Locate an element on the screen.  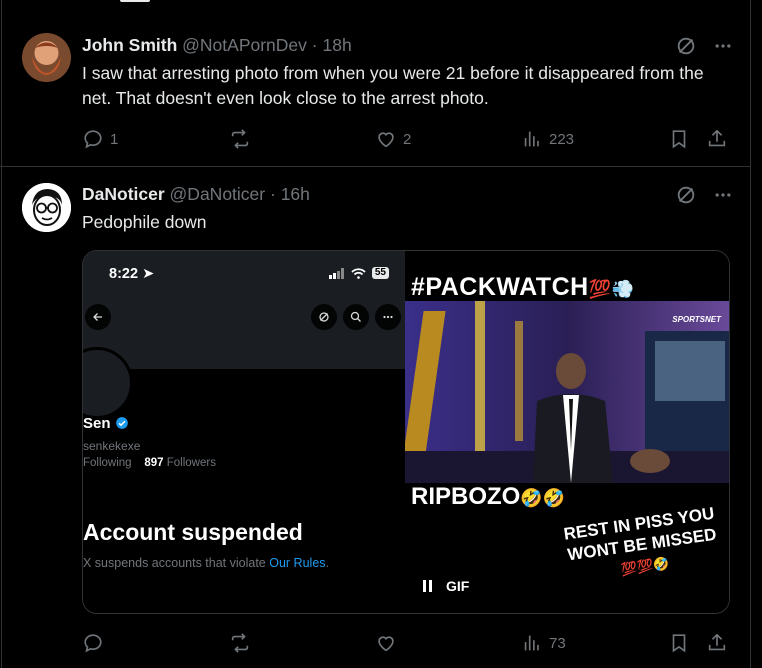
author-handle: @NotAPornDev is located at coordinates (244, 45).